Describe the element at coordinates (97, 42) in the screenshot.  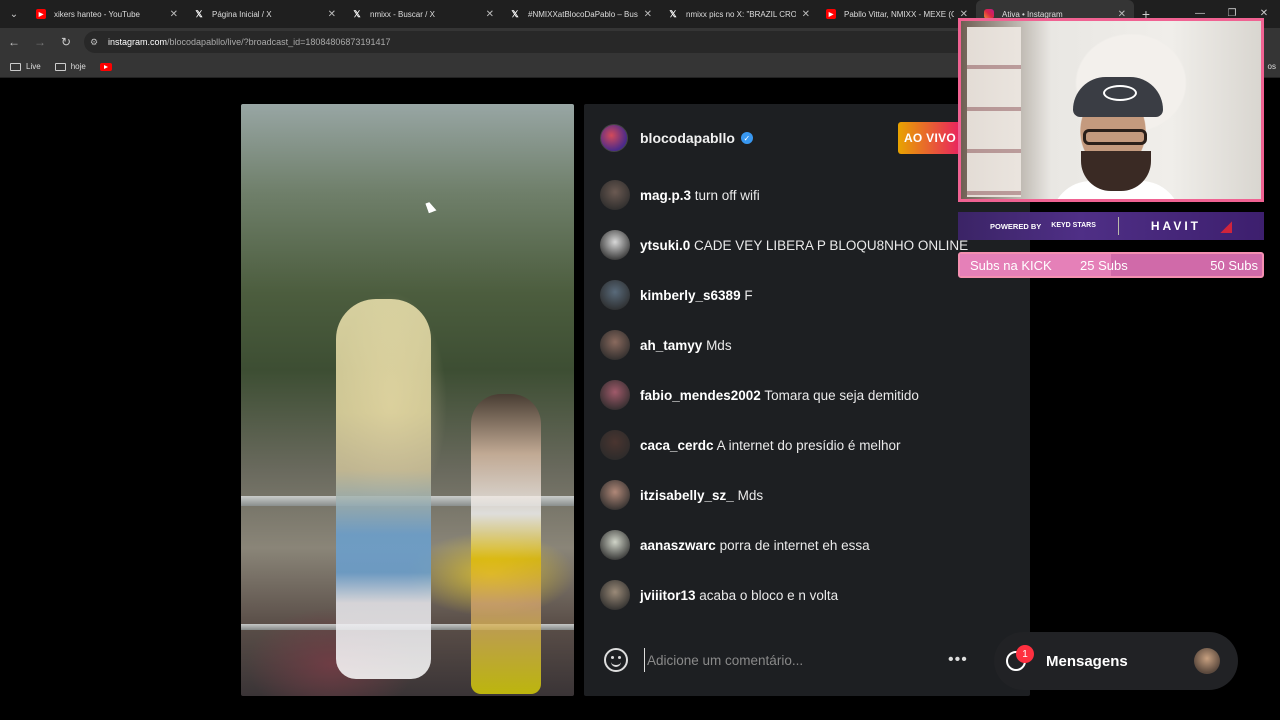
I see `site-info-icon: ⚙` at that location.